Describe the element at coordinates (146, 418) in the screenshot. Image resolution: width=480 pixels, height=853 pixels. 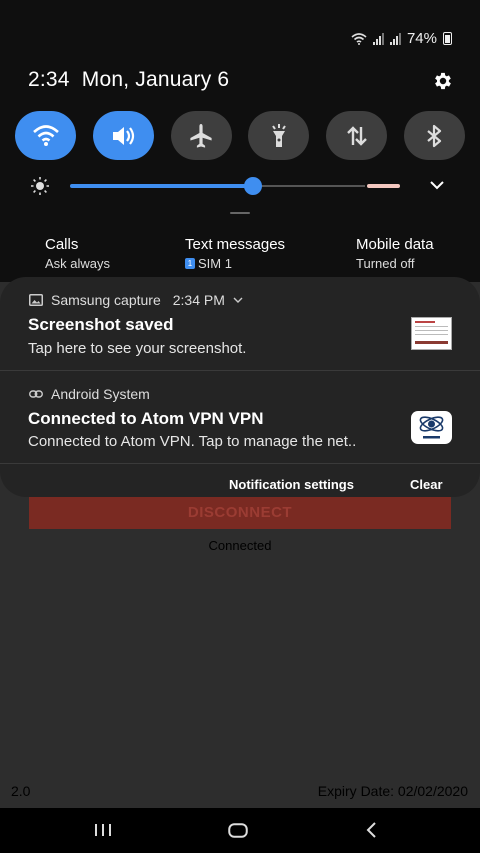
I see `notif-title: Connected to Atom VPN VPN` at that location.